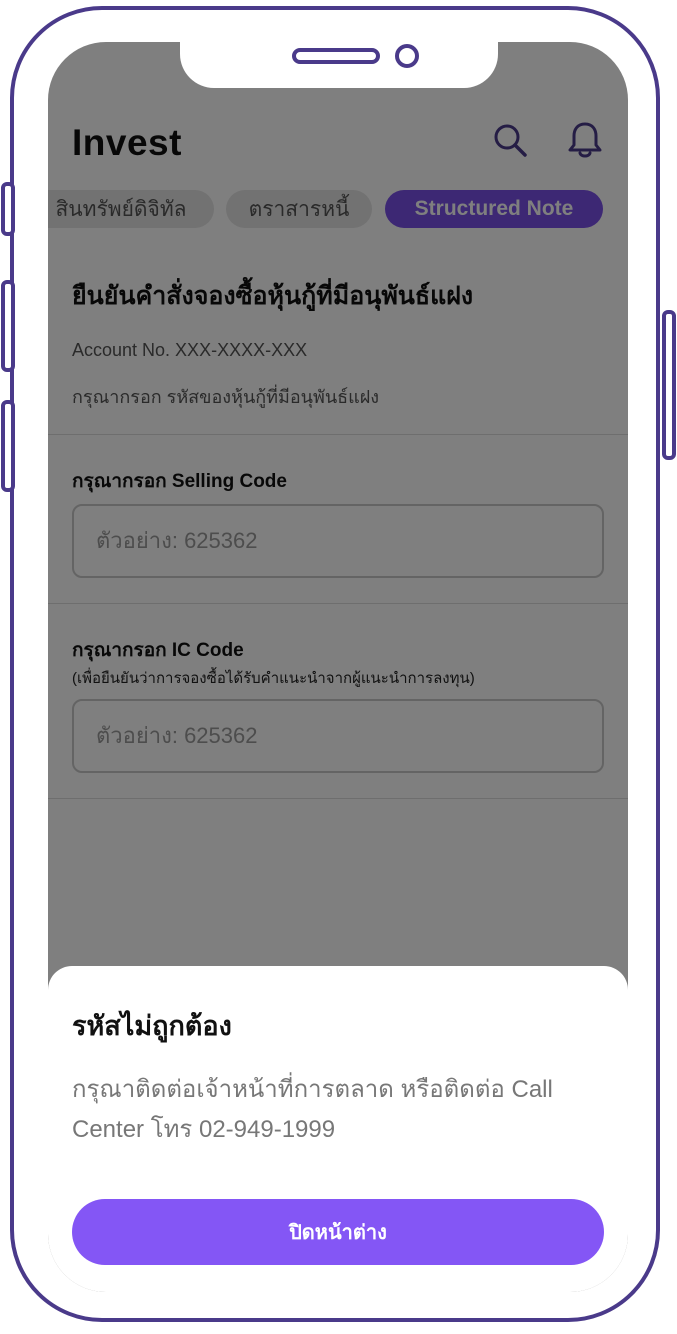  What do you see at coordinates (336, 56) in the screenshot?
I see `speaker-icon` at bounding box center [336, 56].